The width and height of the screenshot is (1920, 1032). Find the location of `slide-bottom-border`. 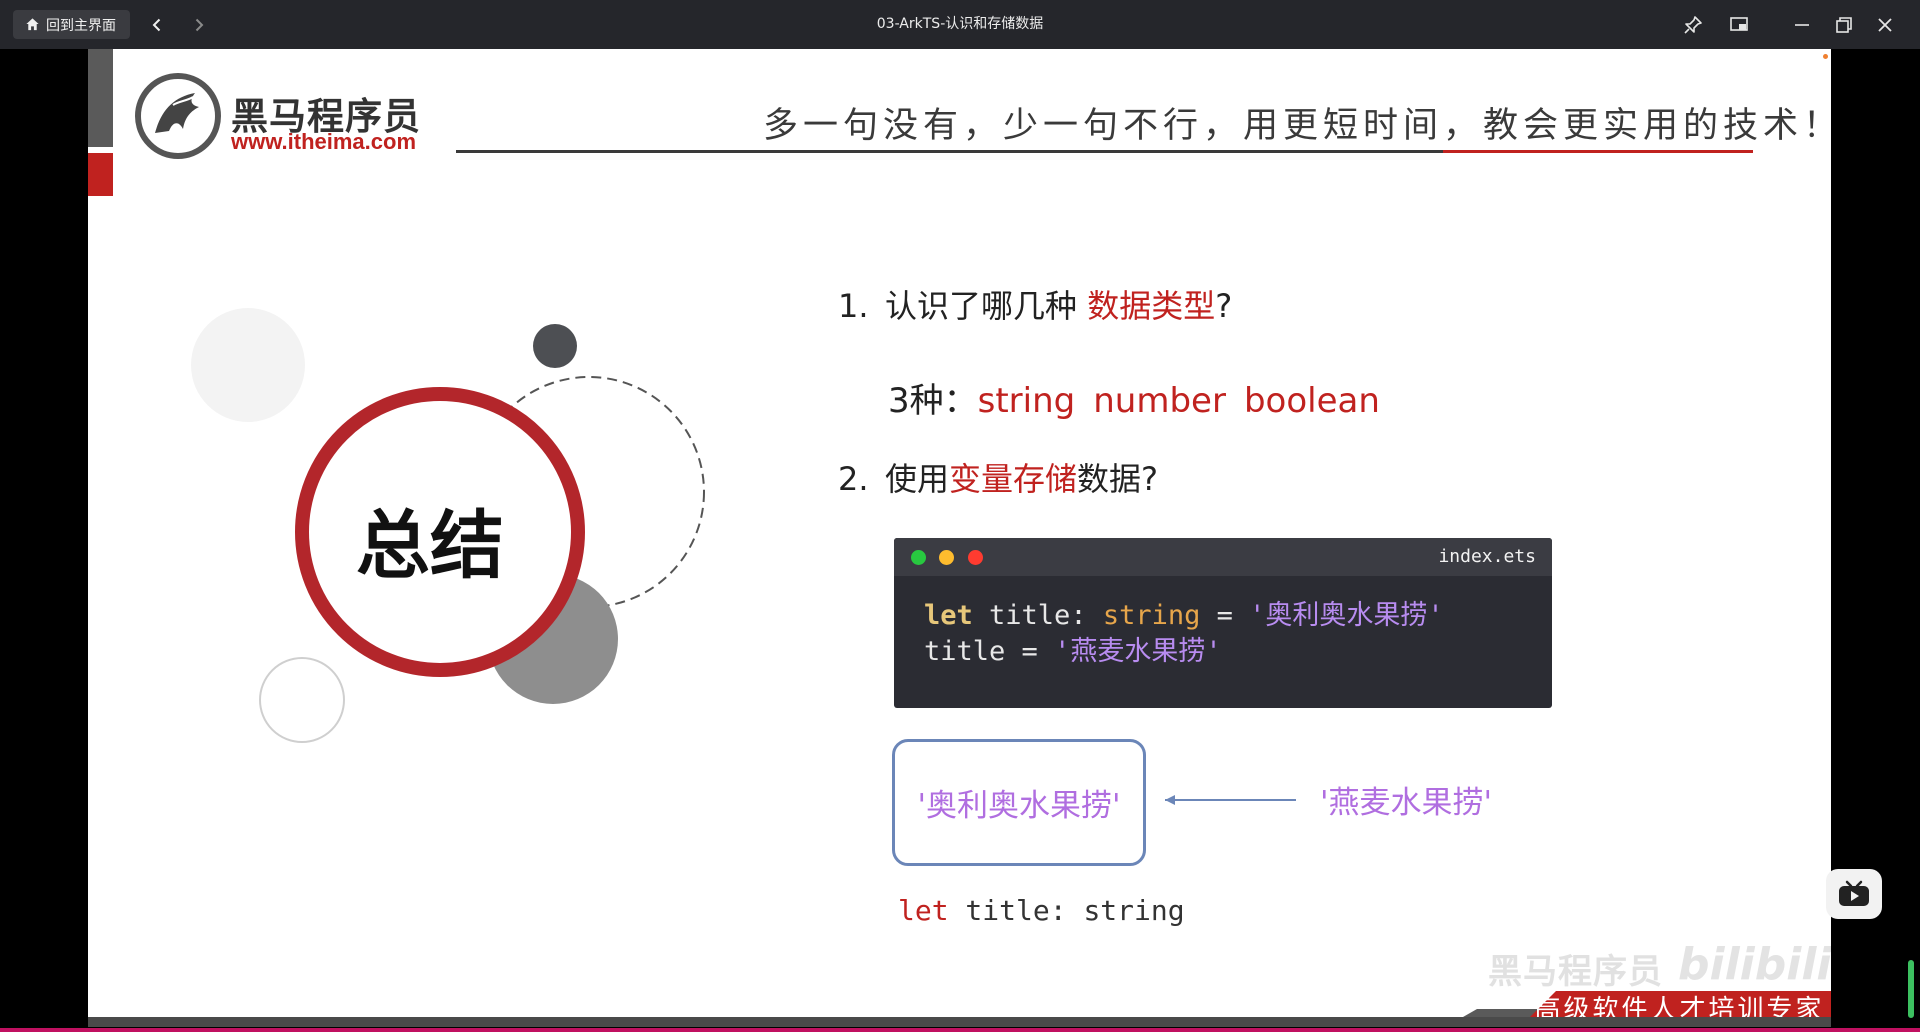

slide-bottom-border is located at coordinates (959, 1022).